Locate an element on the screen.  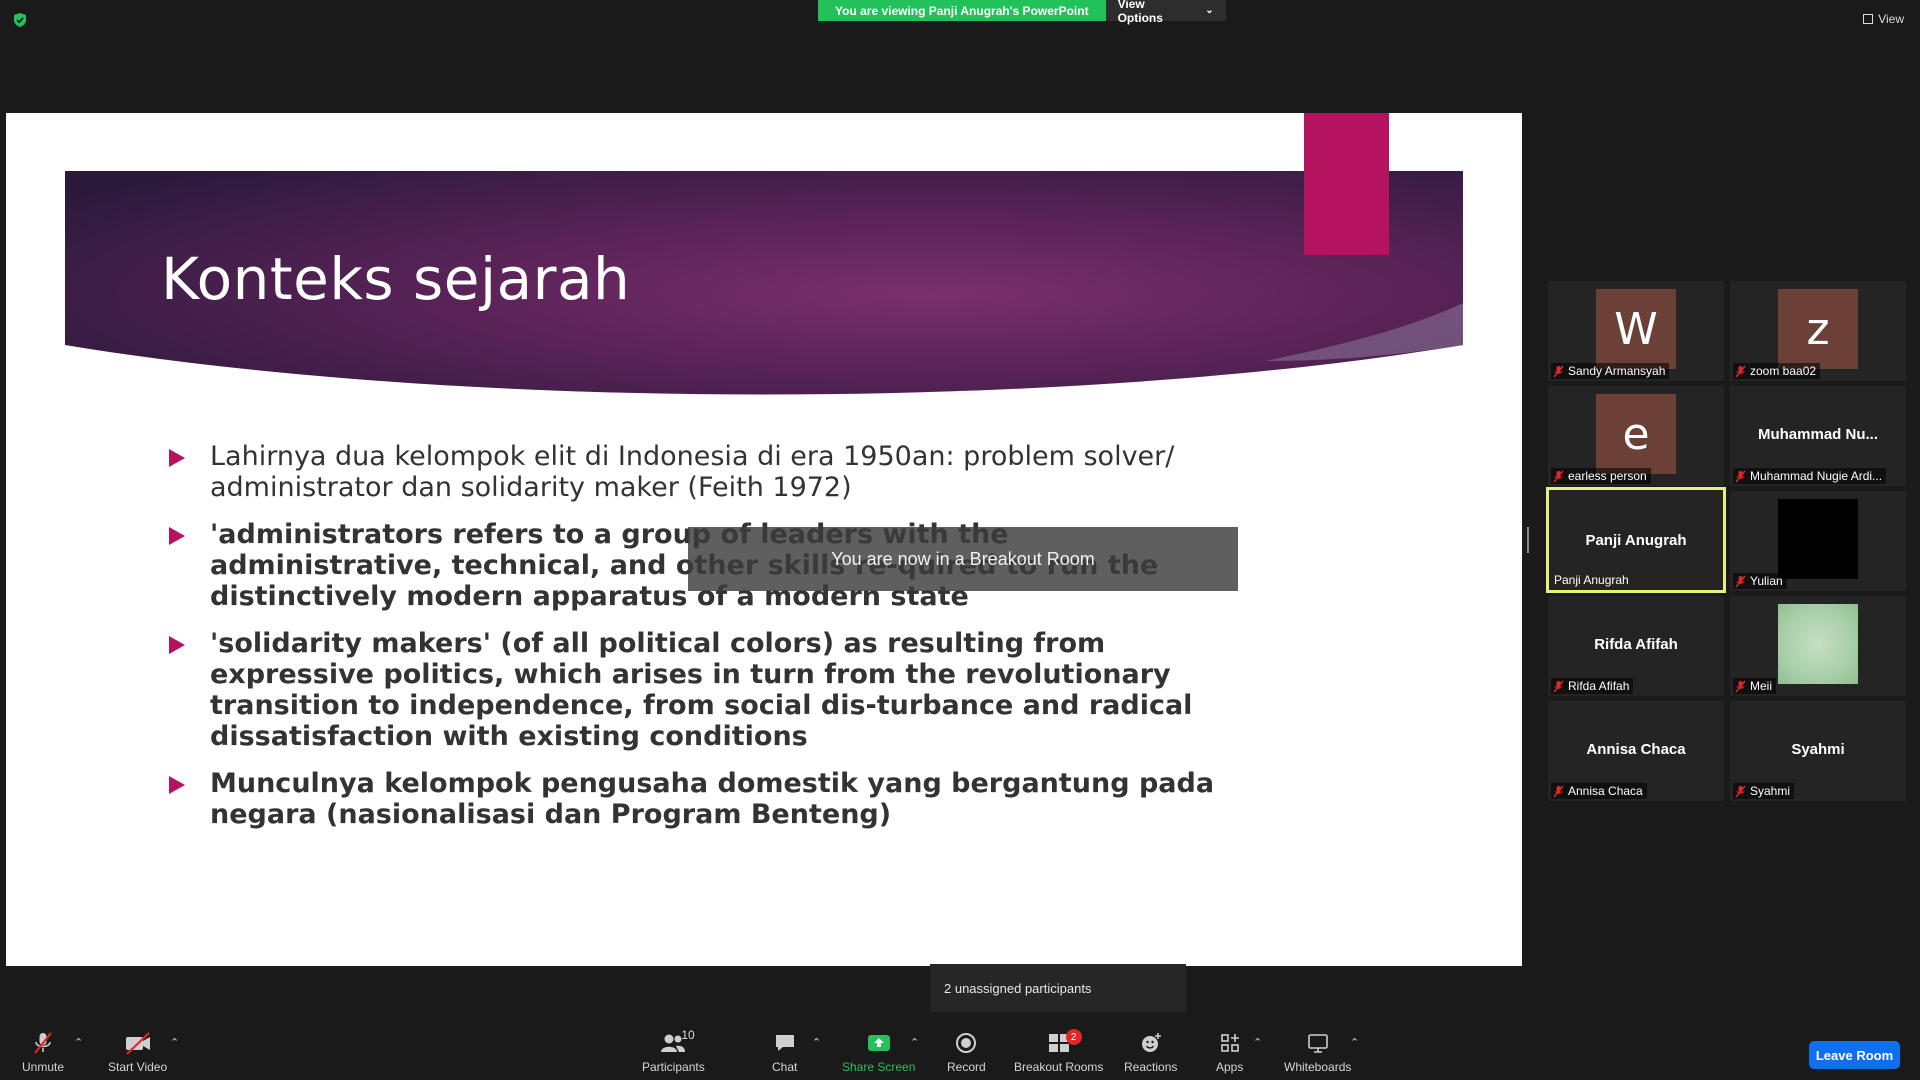
participant-display-name: Rifda Afifah is located at coordinates (1636, 644).